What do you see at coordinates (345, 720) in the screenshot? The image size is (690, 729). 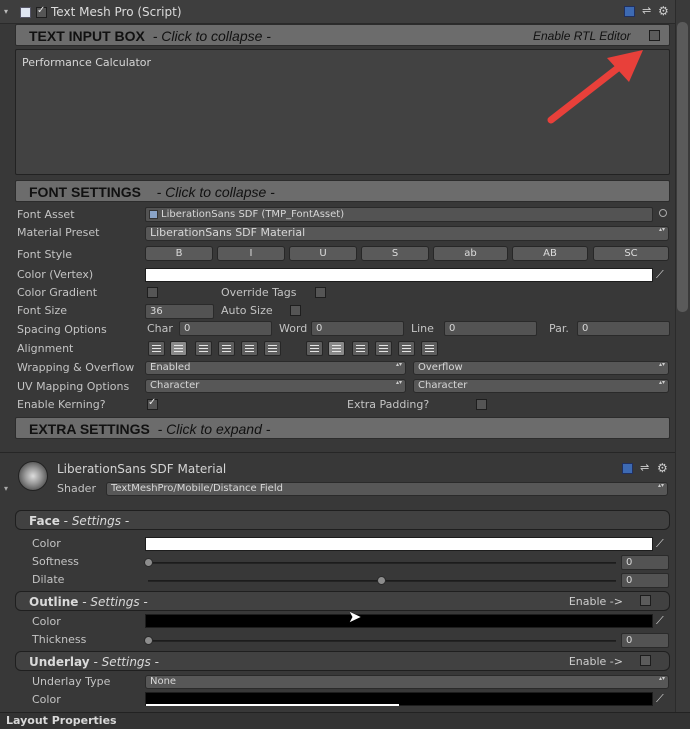 I see `layout-properties-bar: Layout Properties` at bounding box center [345, 720].